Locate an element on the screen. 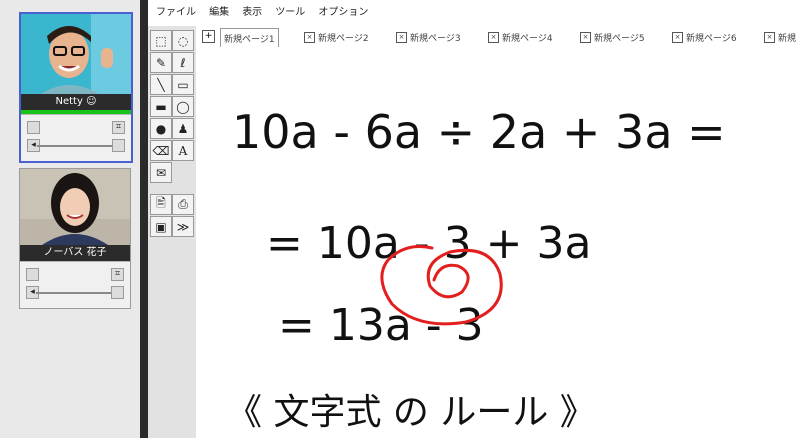  marker-icon: ≫ is located at coordinates (183, 226).